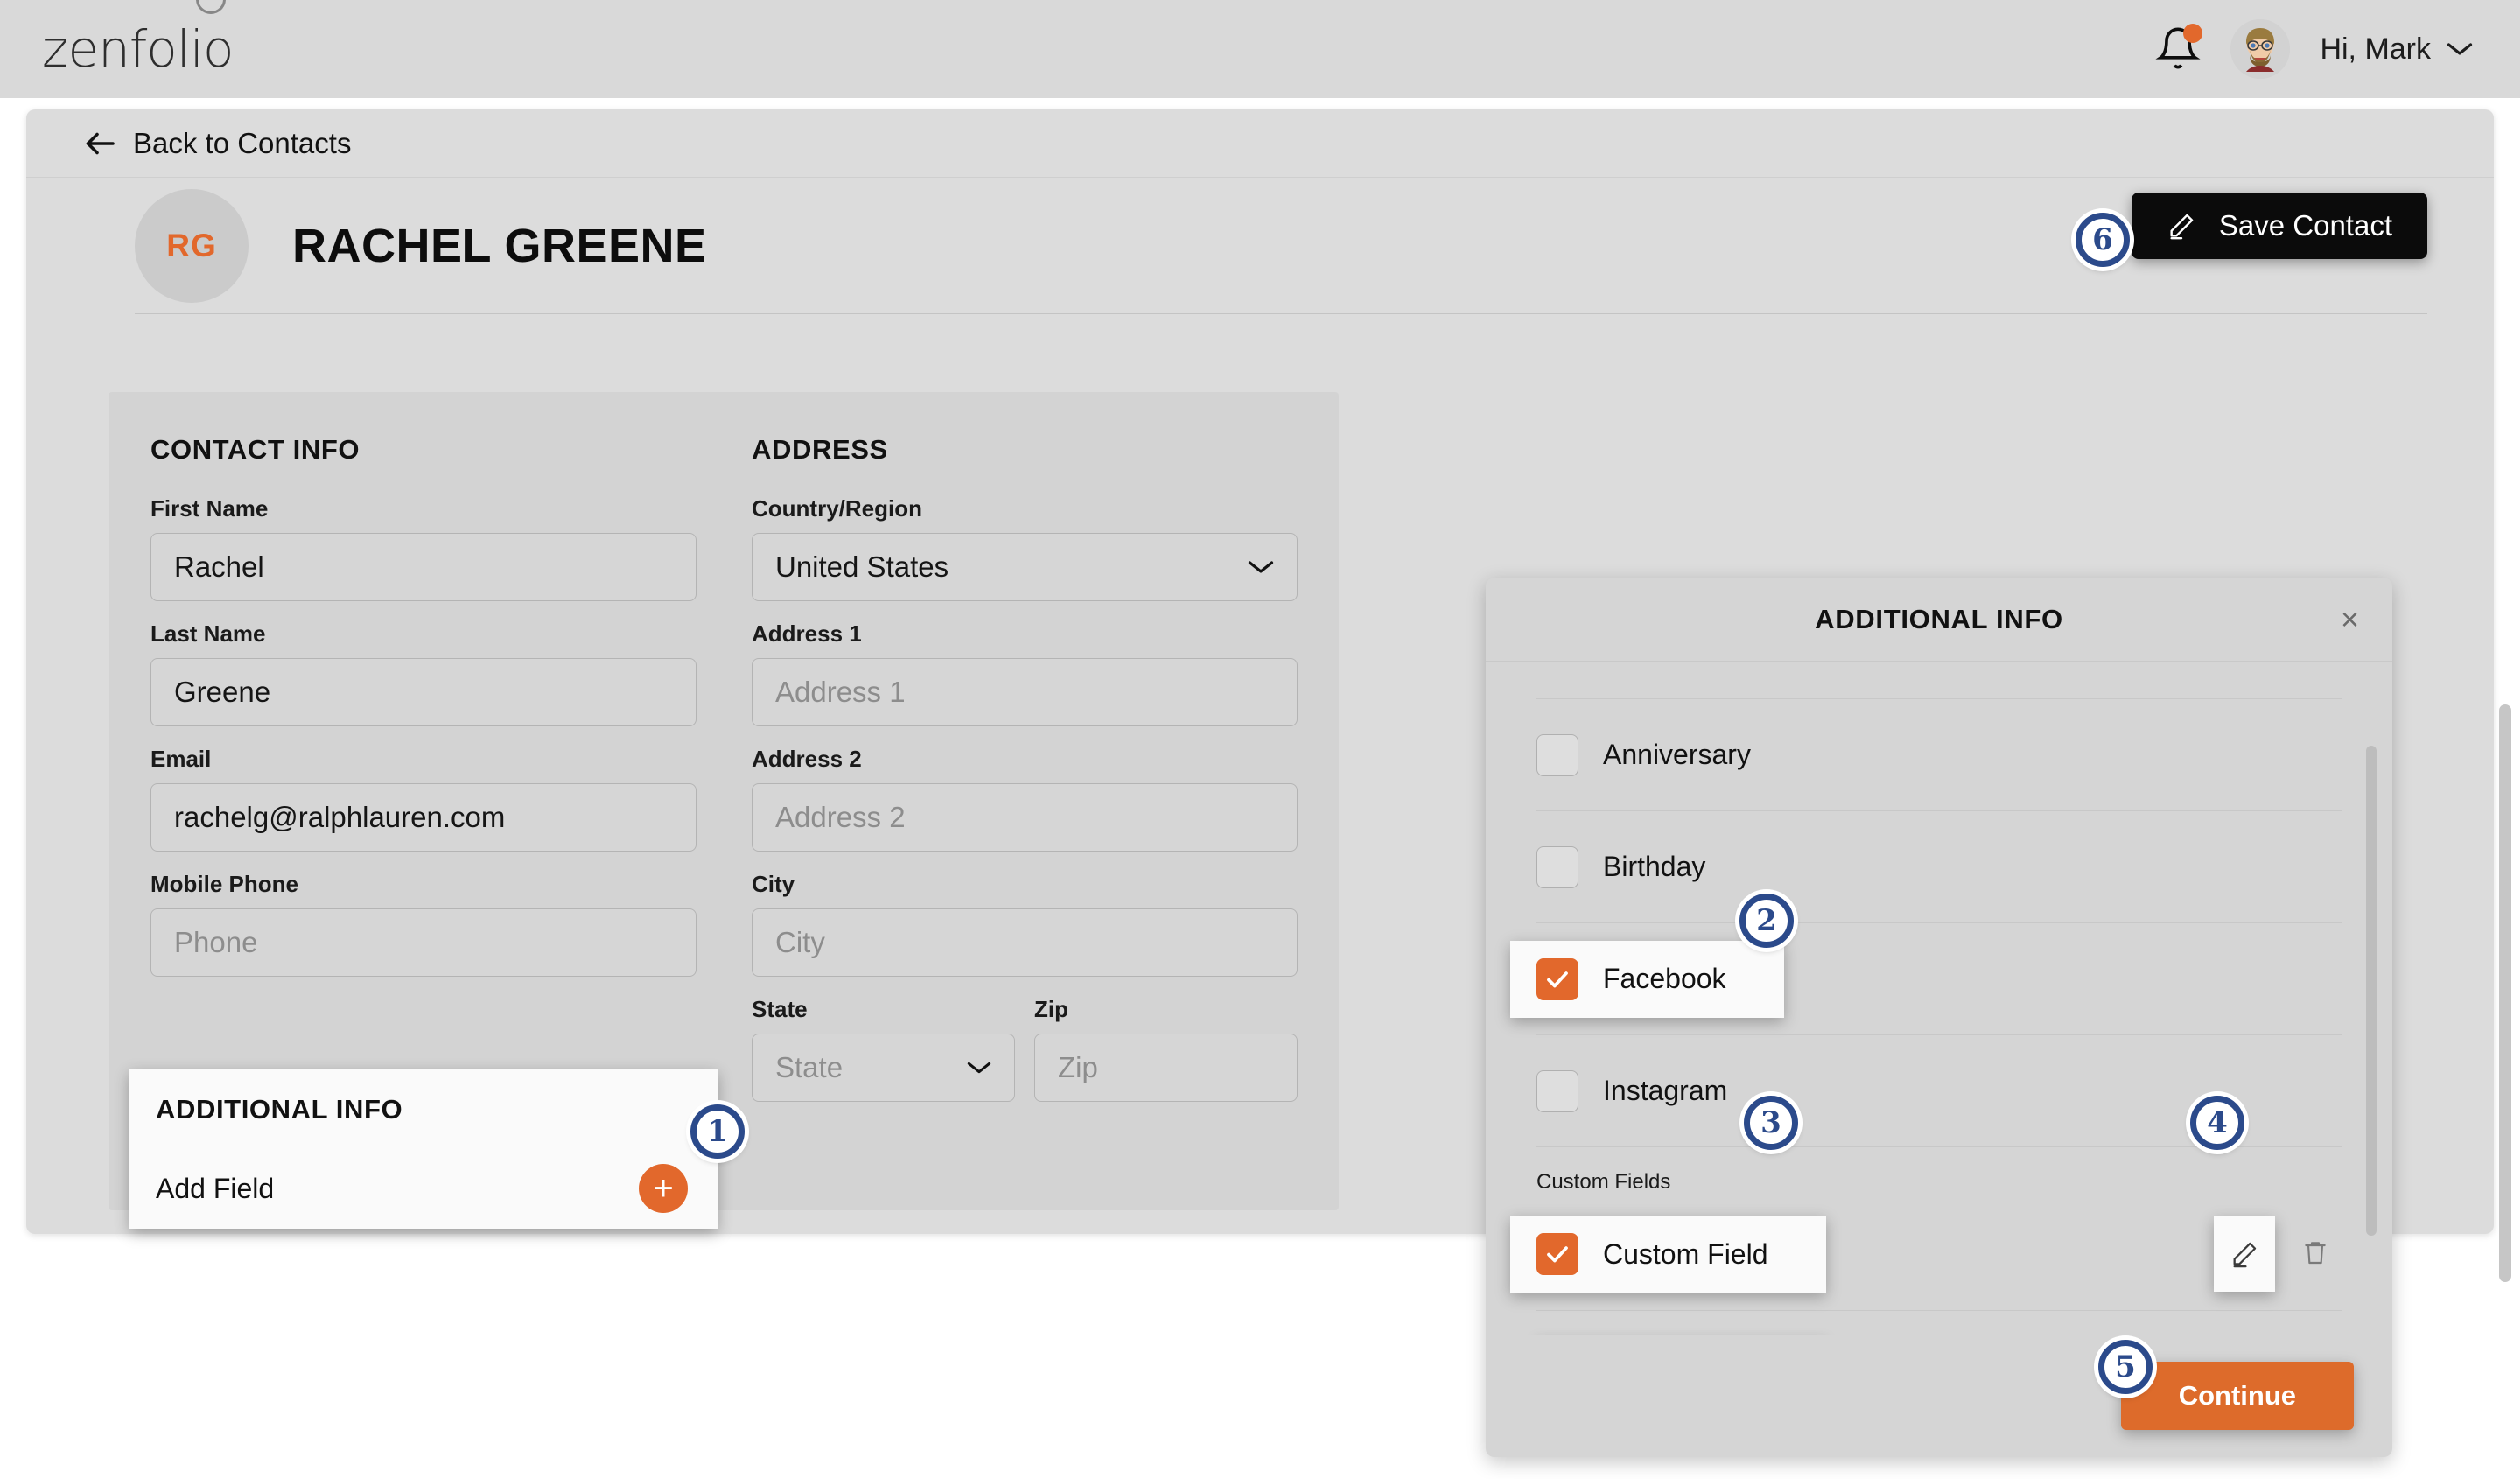  I want to click on pencil-icon, so click(2245, 1255).